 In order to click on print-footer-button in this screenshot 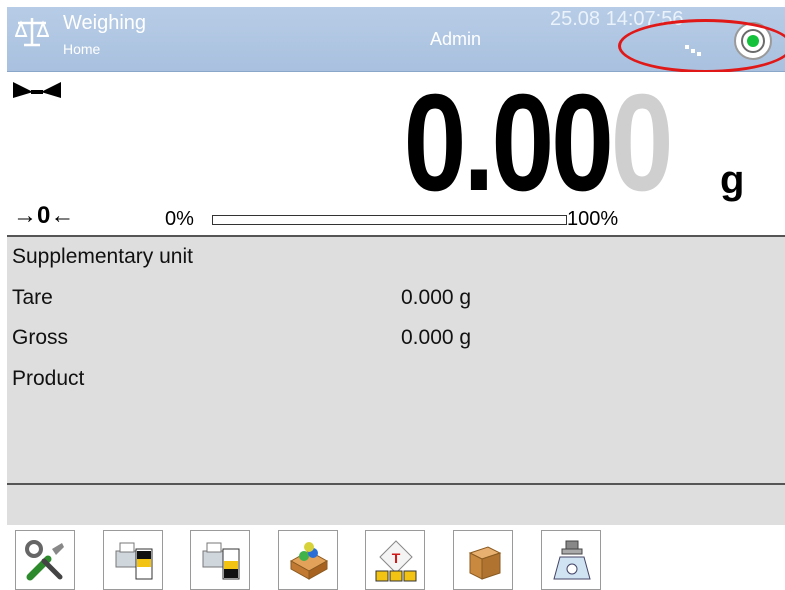, I will do `click(220, 560)`.